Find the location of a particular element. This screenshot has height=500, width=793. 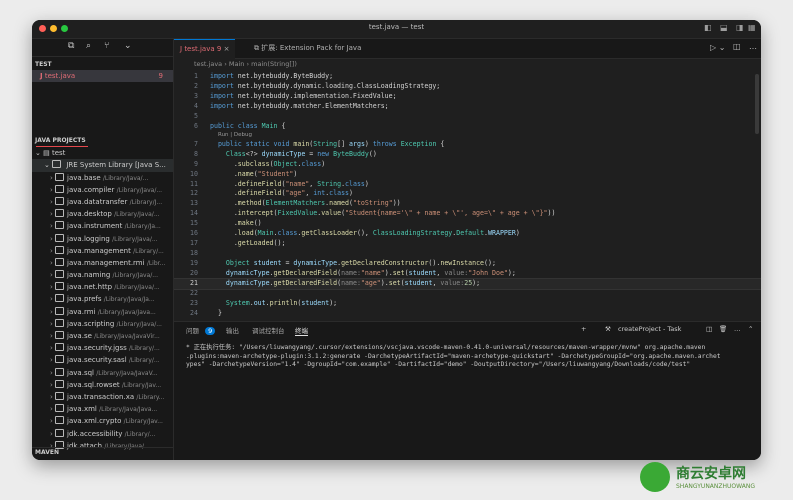

toggle-panel-icon: ⬓ is located at coordinates (724, 27).